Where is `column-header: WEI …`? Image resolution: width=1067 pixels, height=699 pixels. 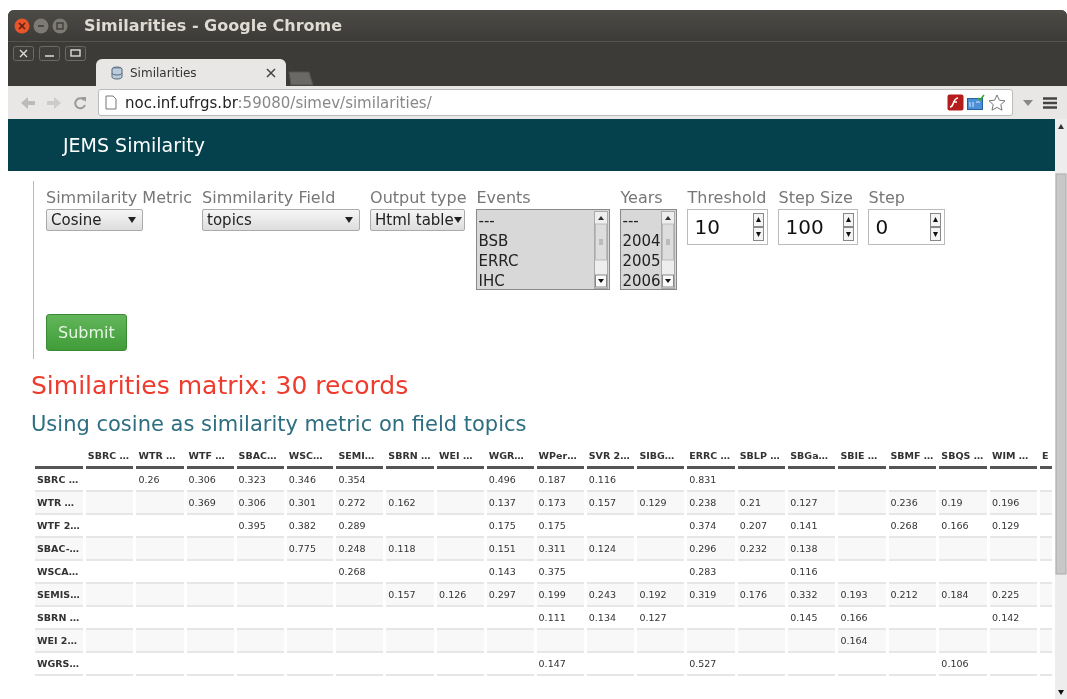
column-header: WEI … is located at coordinates (460, 459).